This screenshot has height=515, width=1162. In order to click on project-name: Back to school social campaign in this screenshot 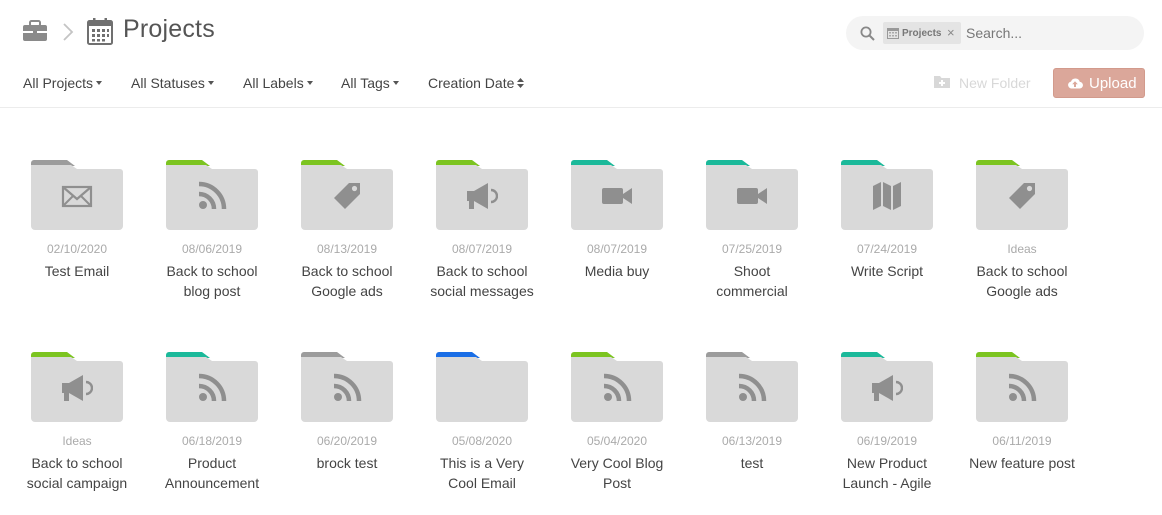, I will do `click(77, 473)`.